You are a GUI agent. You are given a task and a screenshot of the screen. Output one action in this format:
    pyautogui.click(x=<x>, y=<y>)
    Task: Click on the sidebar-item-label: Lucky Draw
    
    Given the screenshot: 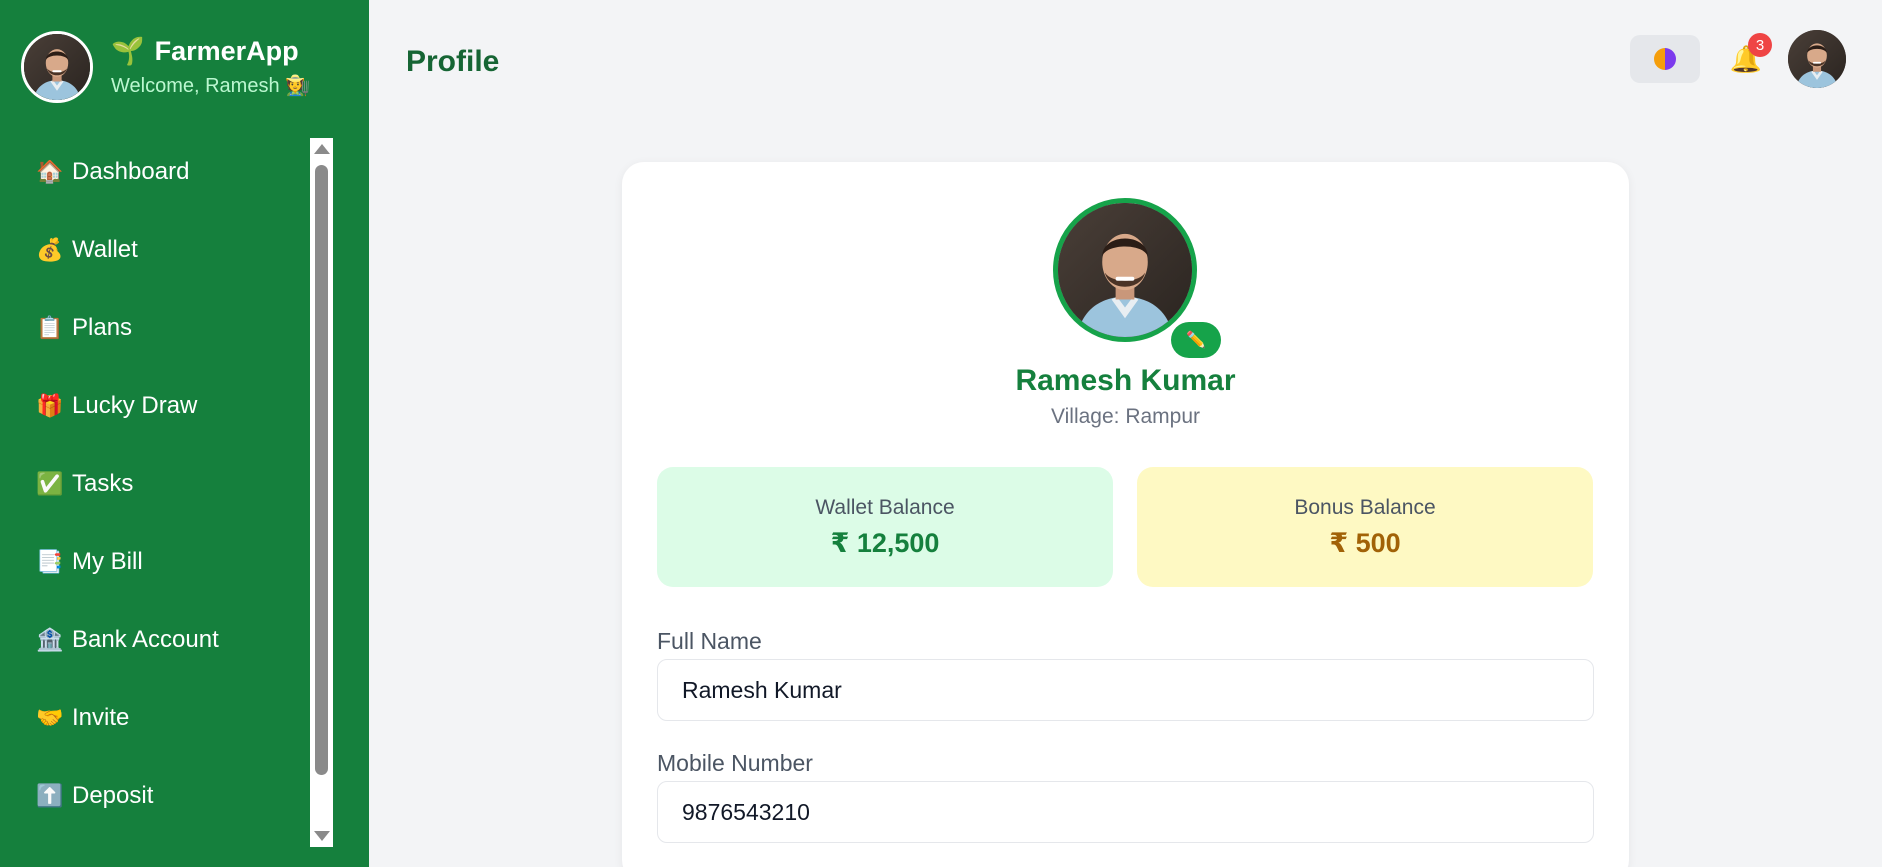 What is the action you would take?
    pyautogui.click(x=135, y=405)
    